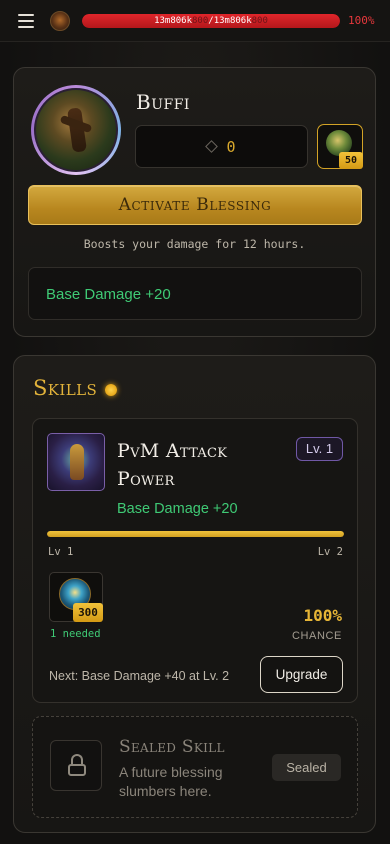 The height and width of the screenshot is (844, 390). I want to click on buff-portrait, so click(76, 130).